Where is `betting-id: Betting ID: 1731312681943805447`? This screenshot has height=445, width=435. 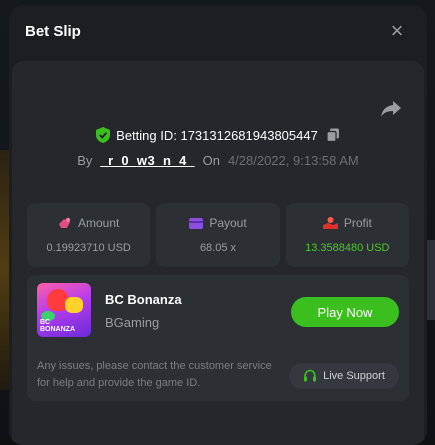
betting-id: Betting ID: 1731312681943805447 is located at coordinates (217, 135).